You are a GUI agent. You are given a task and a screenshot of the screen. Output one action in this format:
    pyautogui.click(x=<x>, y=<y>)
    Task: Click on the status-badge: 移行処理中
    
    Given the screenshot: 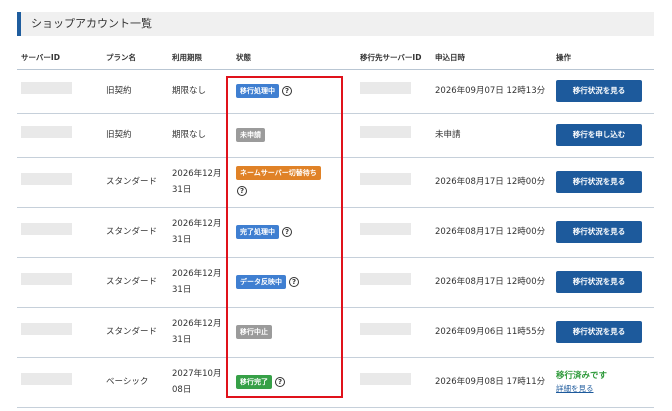 What is the action you would take?
    pyautogui.click(x=257, y=90)
    